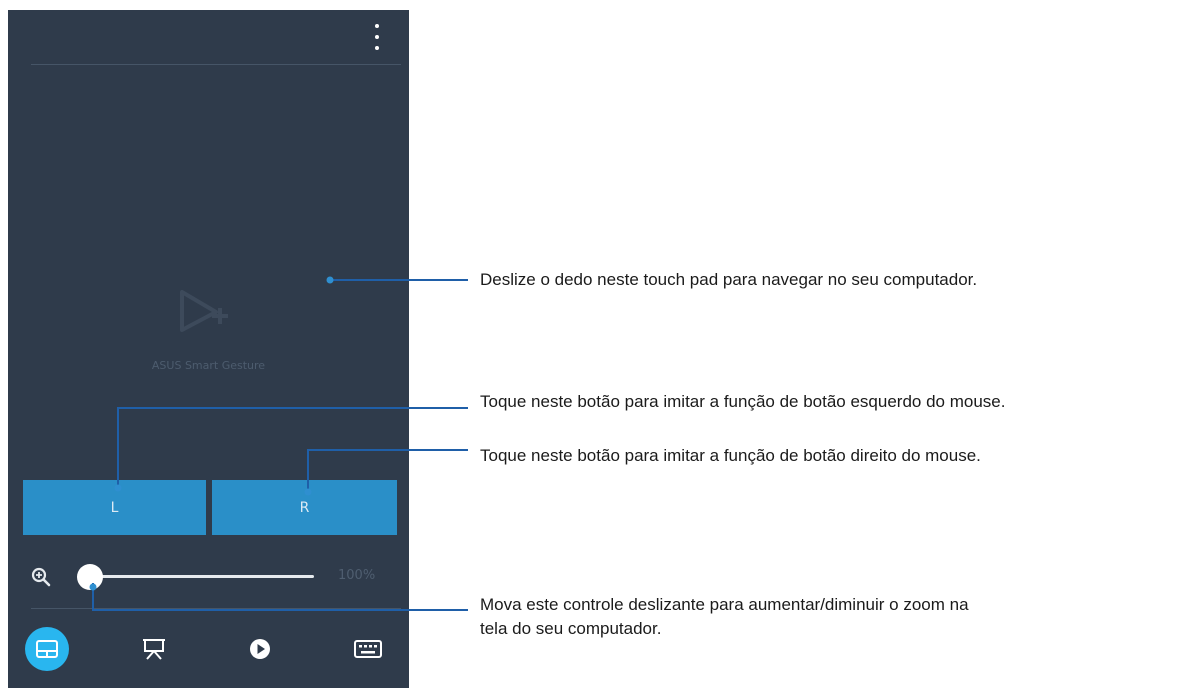 The height and width of the screenshot is (688, 1184). I want to click on touchpad-icon, so click(47, 649).